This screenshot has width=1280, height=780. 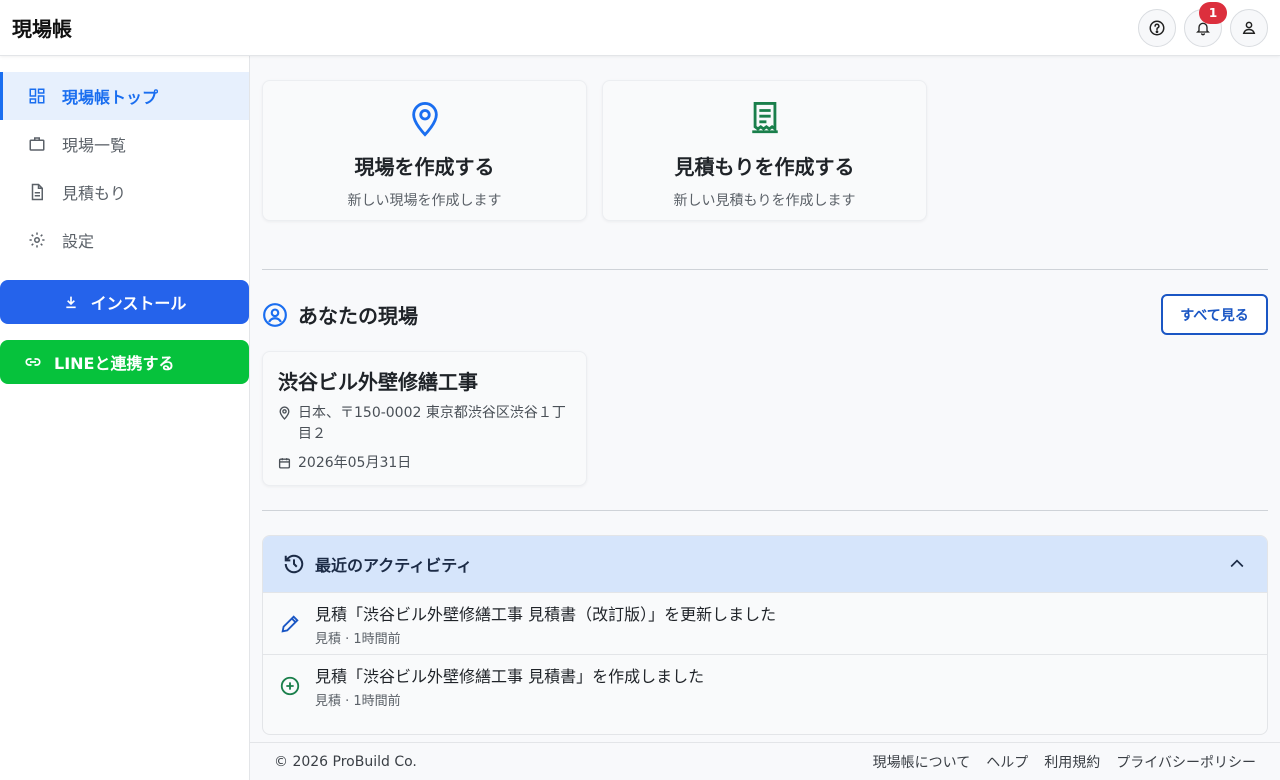 I want to click on create-estimate-card: 見積もりを作成する 新しい見積もりを作成します, so click(x=764, y=150).